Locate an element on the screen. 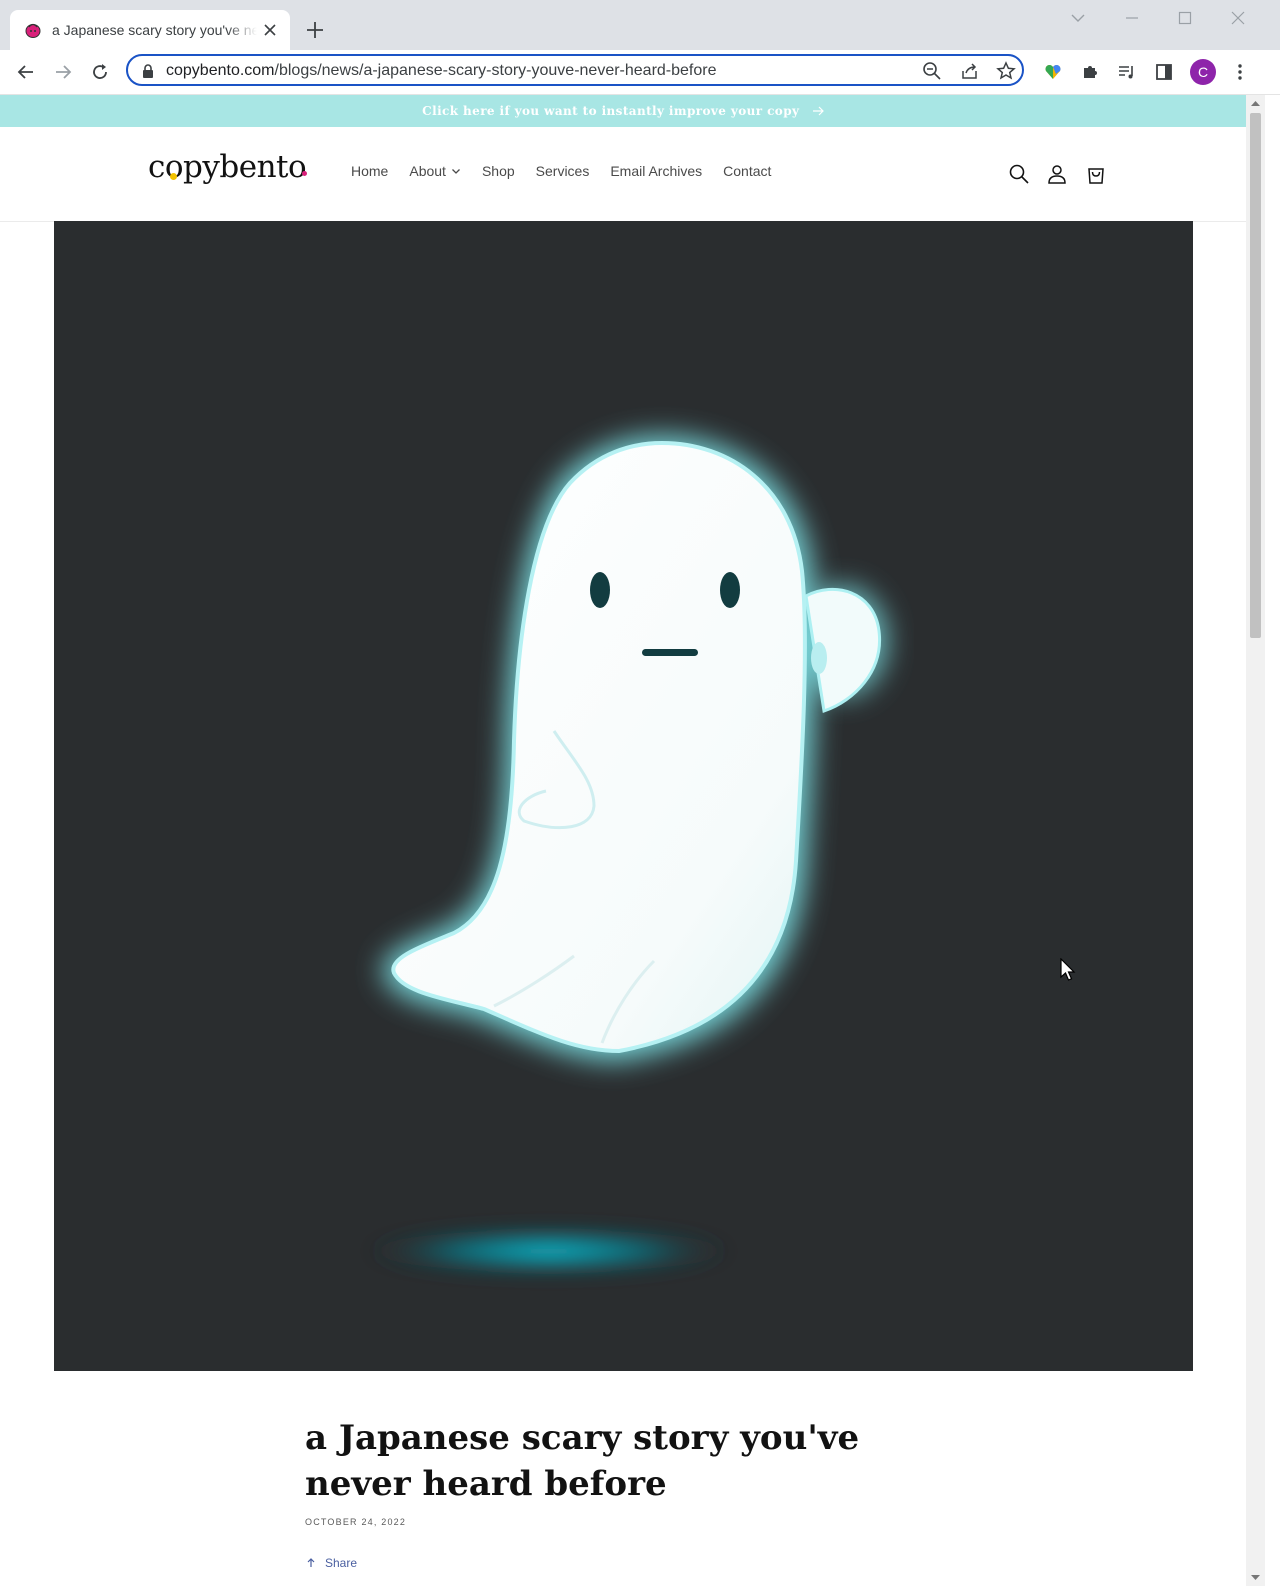 Image resolution: width=1280 pixels, height=1586 pixels. scroll-up-arrow-icon is located at coordinates (1255, 103).